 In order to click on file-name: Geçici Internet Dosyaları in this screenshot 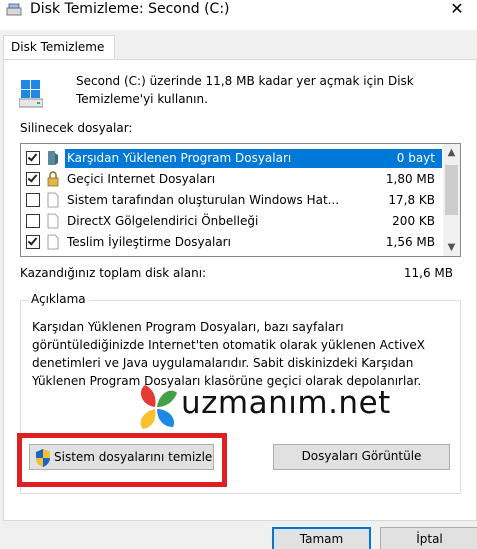, I will do `click(141, 179)`.